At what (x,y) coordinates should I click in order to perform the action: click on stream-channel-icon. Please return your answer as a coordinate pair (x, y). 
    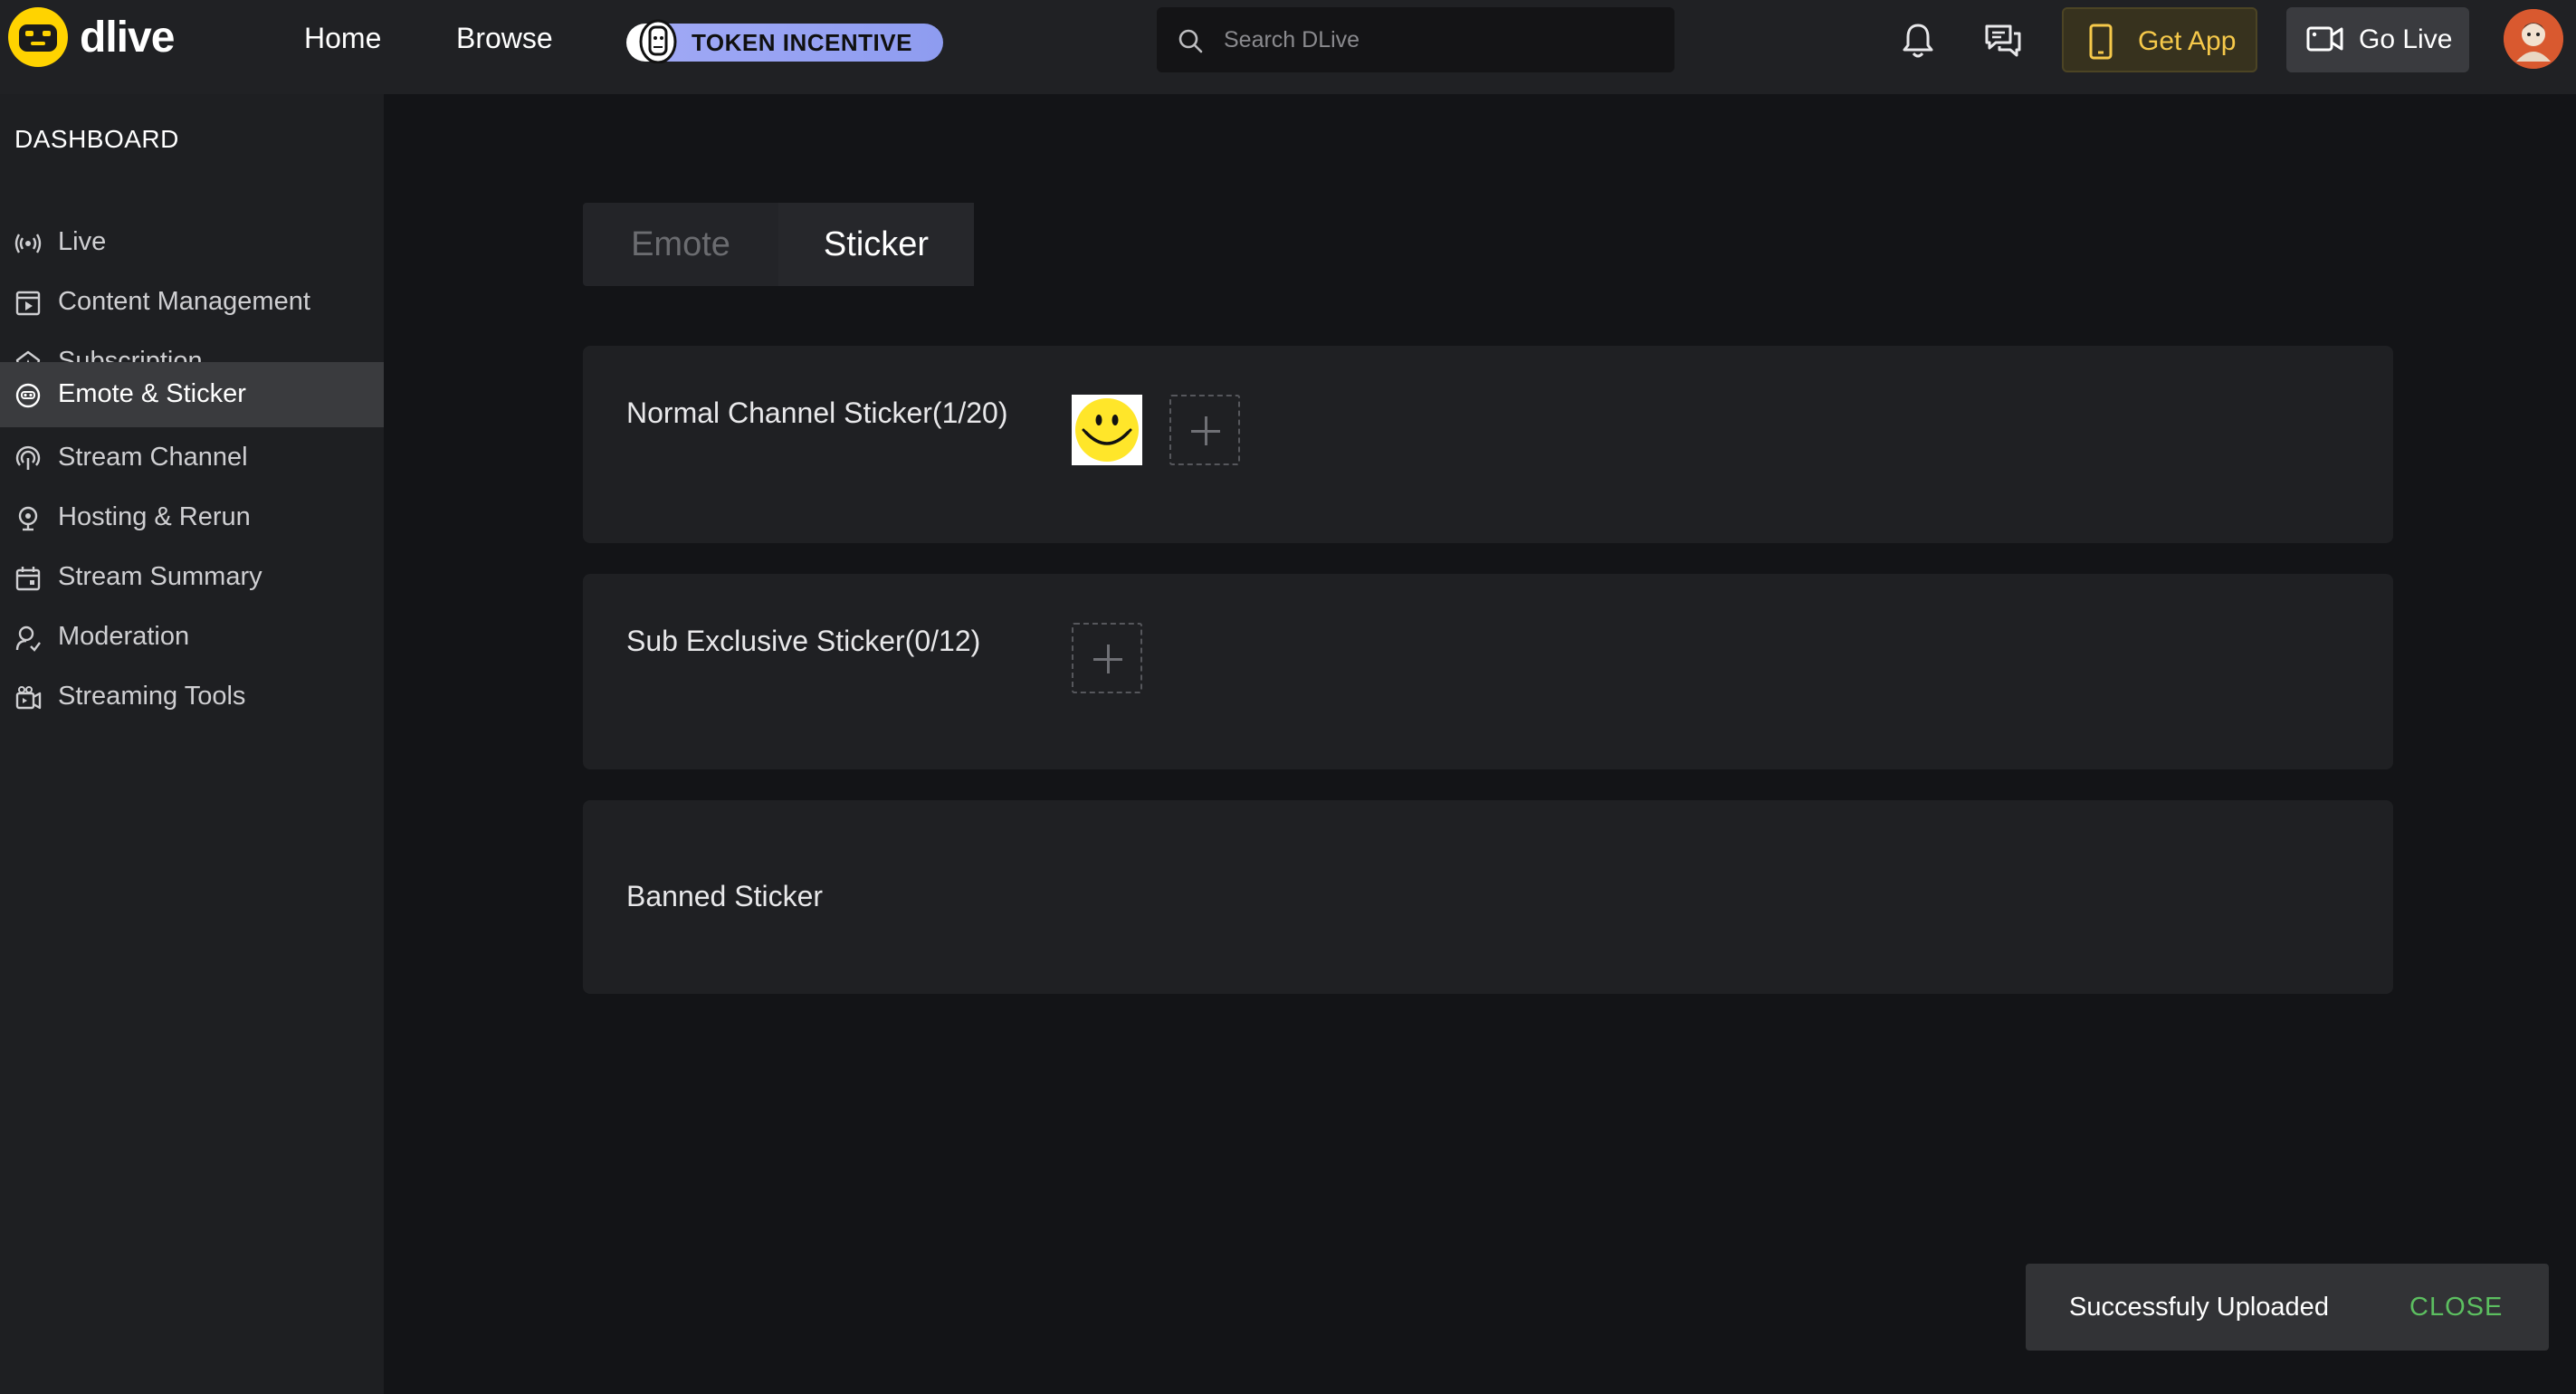
    Looking at the image, I should click on (28, 458).